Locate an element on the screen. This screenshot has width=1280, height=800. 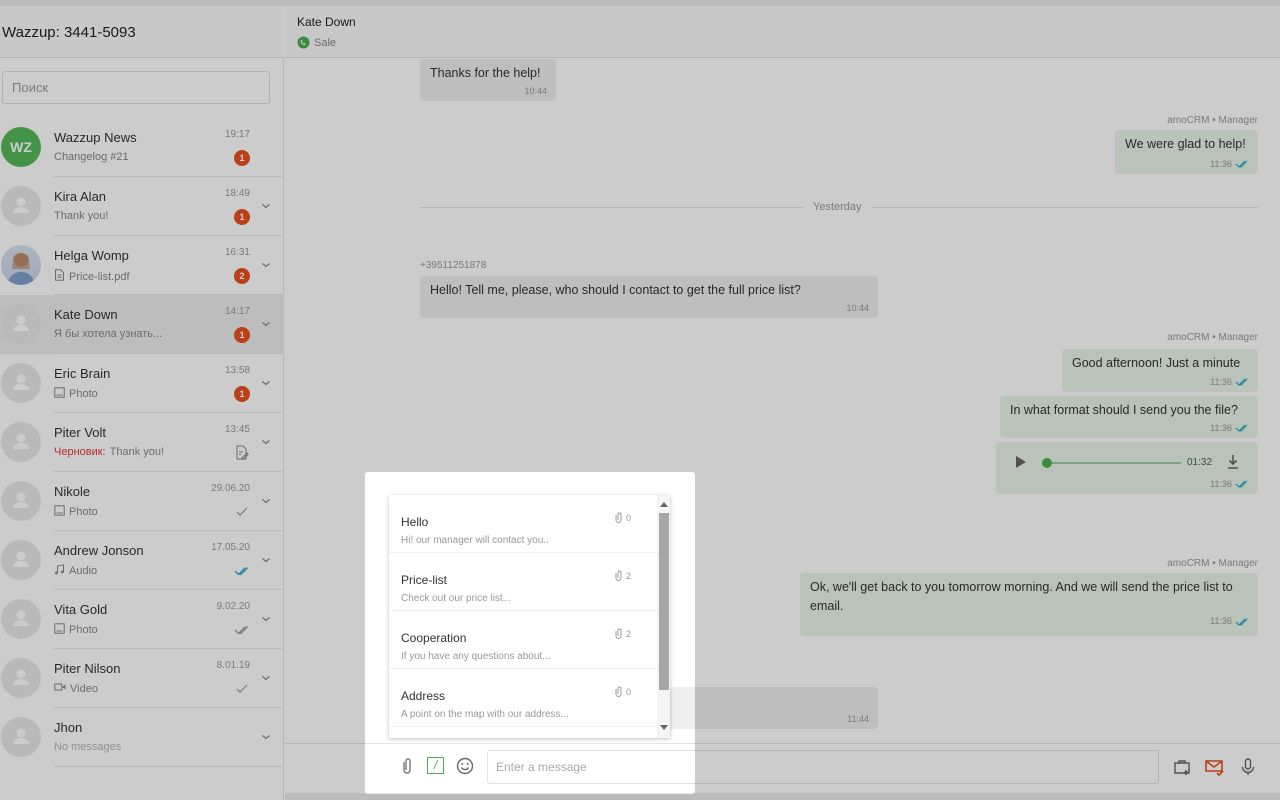
day-divider-label: Yesterday is located at coordinates (837, 207).